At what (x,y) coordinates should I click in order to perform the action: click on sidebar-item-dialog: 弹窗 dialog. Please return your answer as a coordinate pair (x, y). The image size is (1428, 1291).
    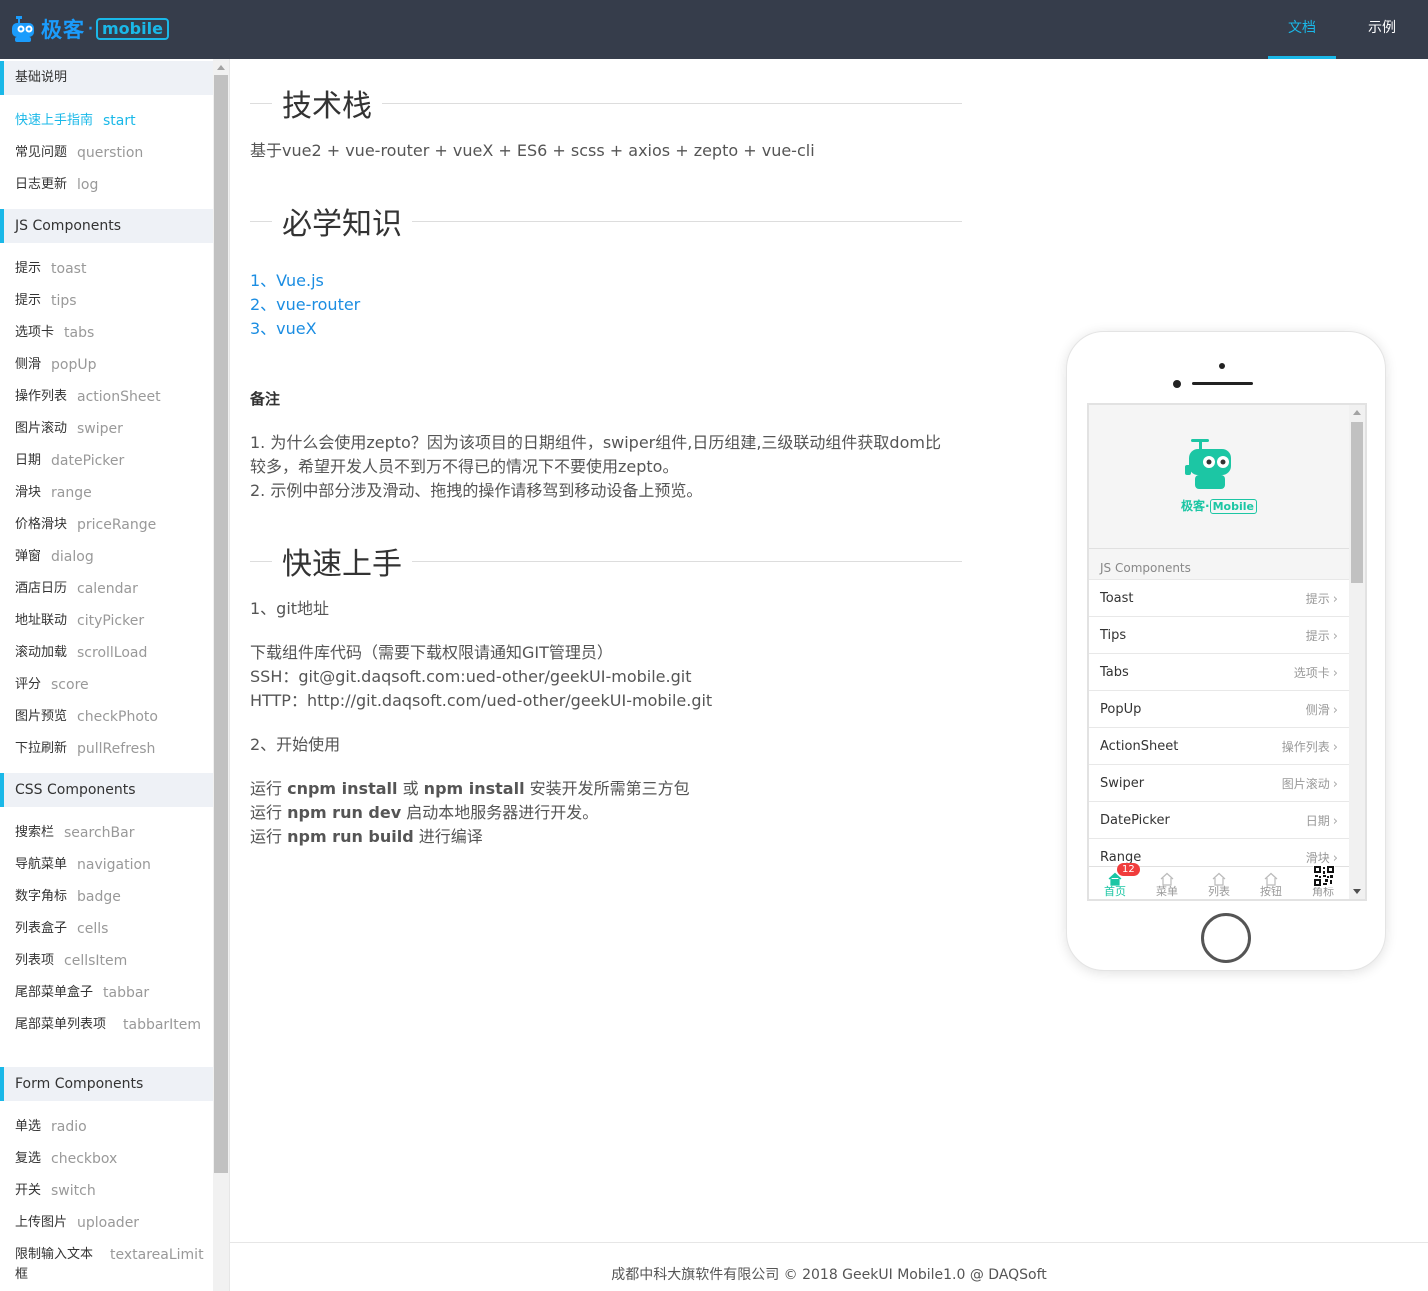
    Looking at the image, I should click on (106, 557).